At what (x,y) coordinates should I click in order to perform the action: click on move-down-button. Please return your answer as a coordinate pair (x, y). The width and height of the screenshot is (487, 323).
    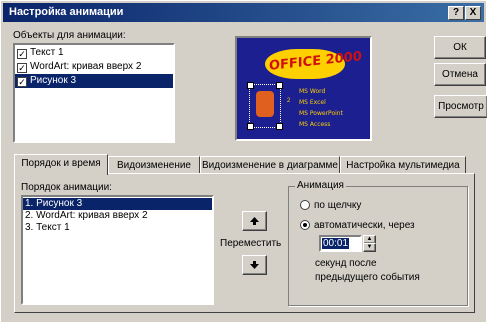
    Looking at the image, I should click on (254, 265).